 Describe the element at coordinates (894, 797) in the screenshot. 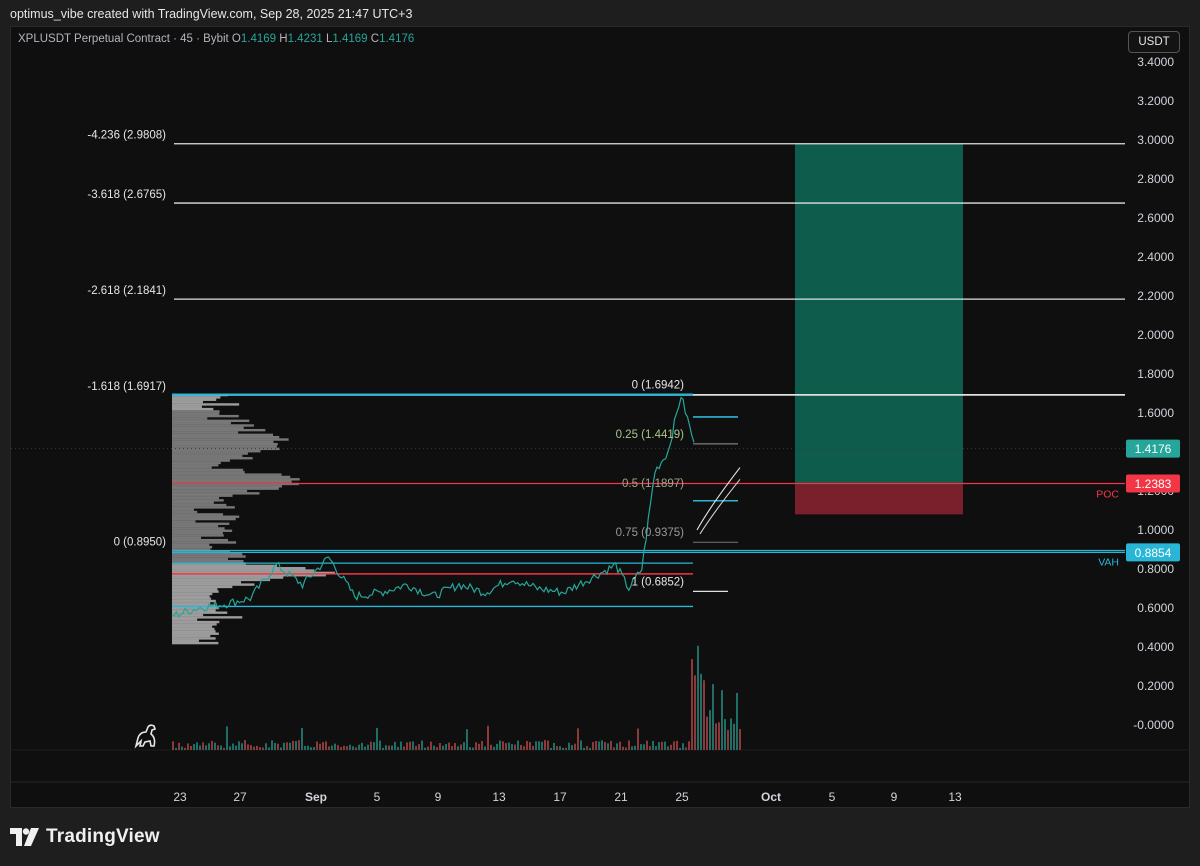

I see `x-tick-label: 9` at that location.